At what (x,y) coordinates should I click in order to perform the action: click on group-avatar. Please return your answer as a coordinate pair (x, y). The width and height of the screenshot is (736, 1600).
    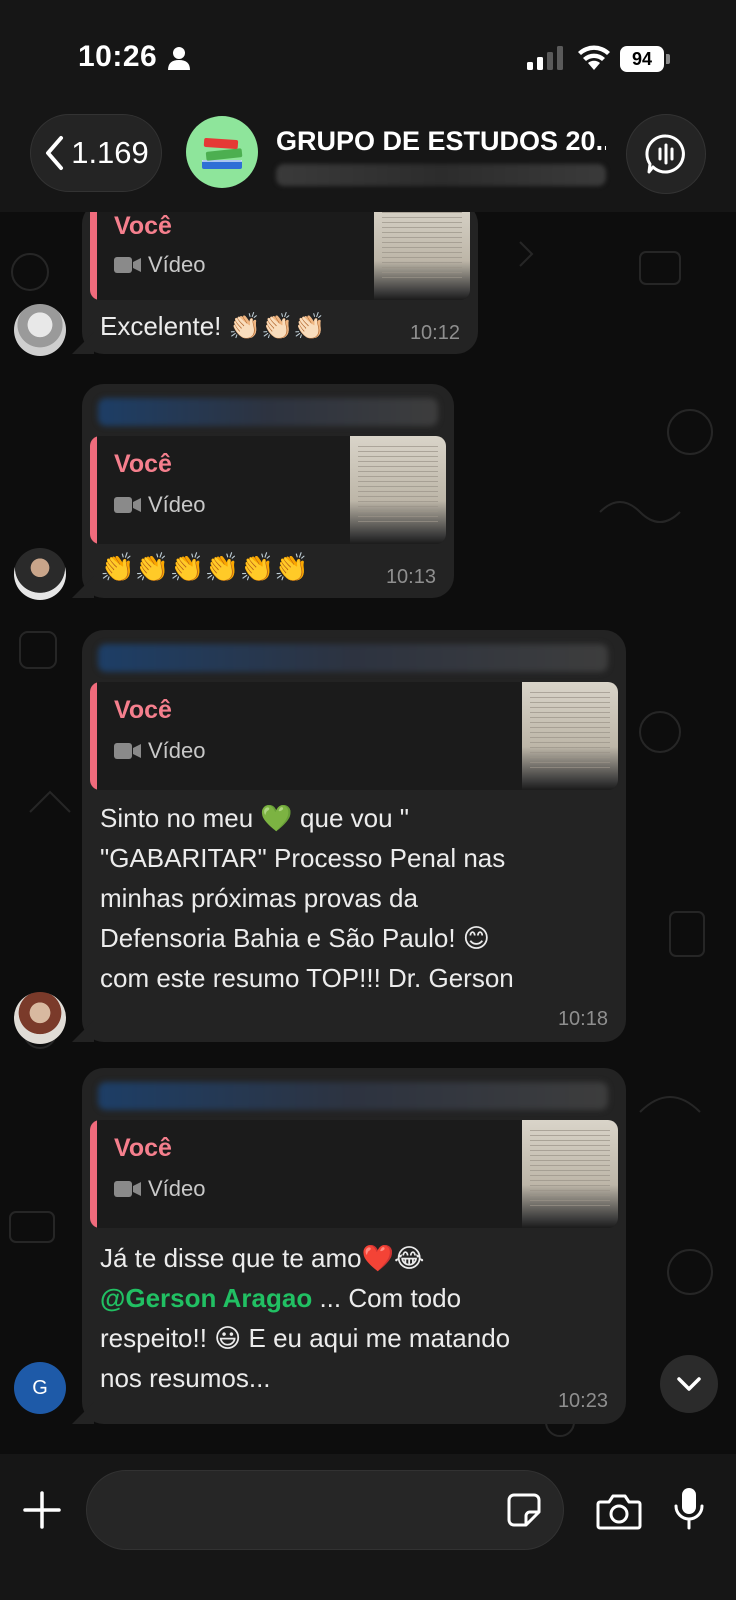
    Looking at the image, I should click on (222, 152).